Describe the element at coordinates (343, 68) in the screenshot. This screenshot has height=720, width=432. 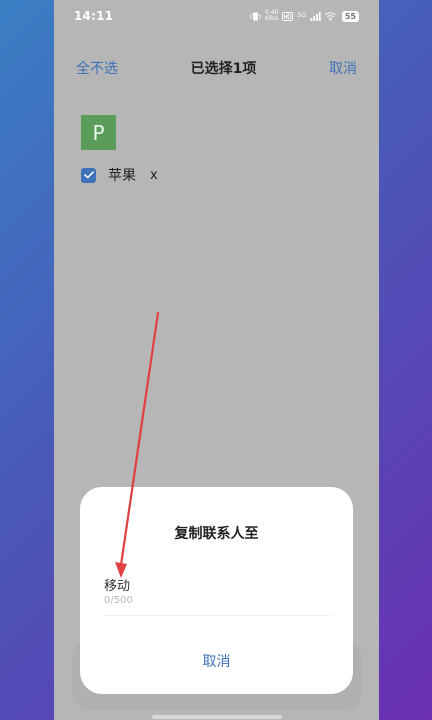
I see `header-cancel-button: 取消` at that location.